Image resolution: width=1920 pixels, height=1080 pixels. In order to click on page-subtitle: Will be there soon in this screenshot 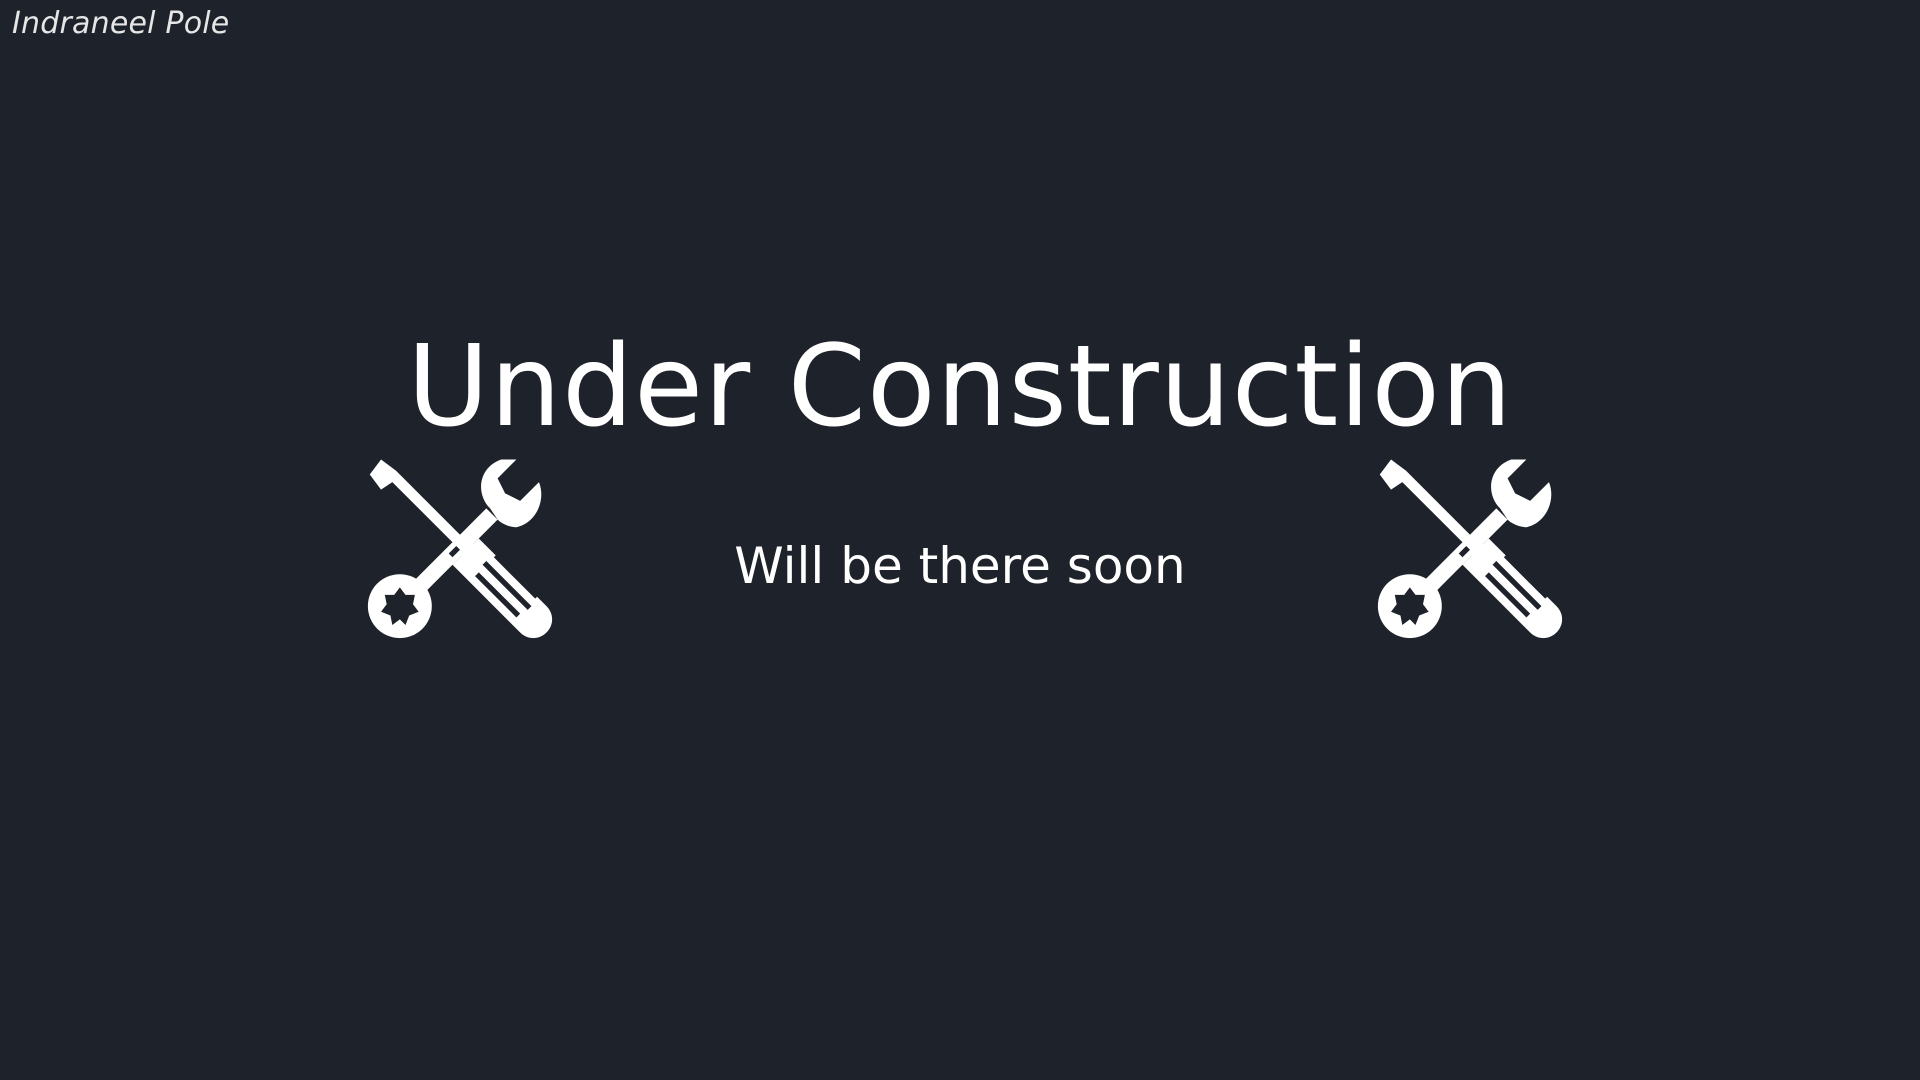, I will do `click(960, 566)`.